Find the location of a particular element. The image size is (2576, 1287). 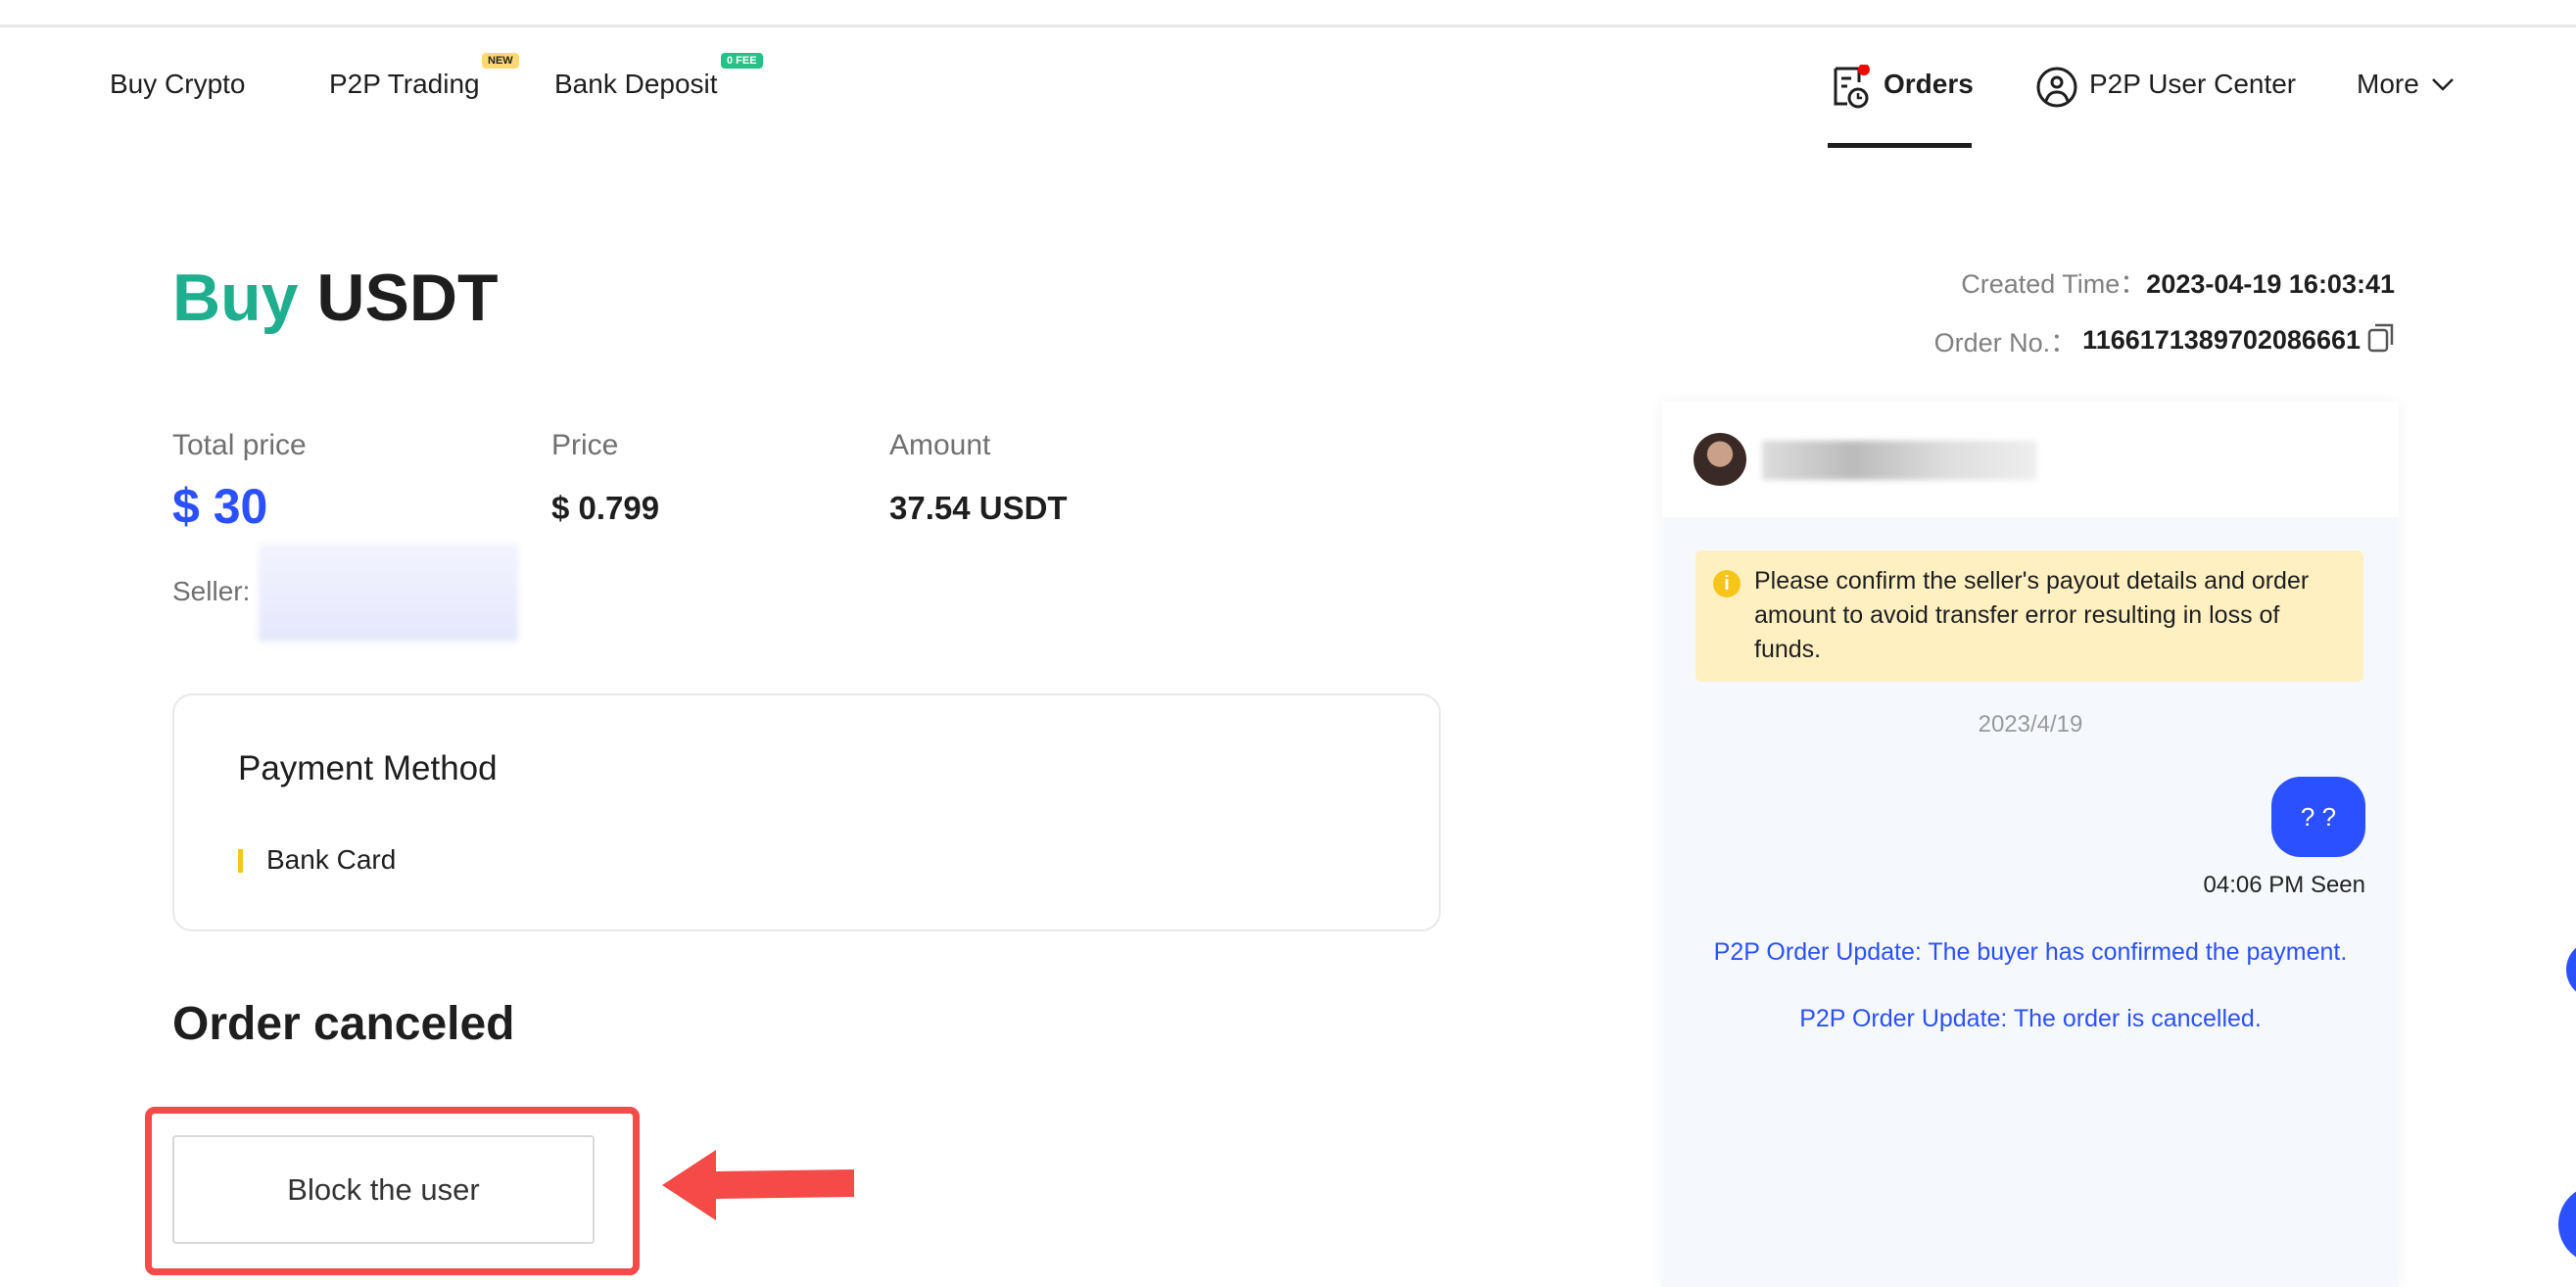

created-time-label: Created Time： is located at coordinates (2054, 284).